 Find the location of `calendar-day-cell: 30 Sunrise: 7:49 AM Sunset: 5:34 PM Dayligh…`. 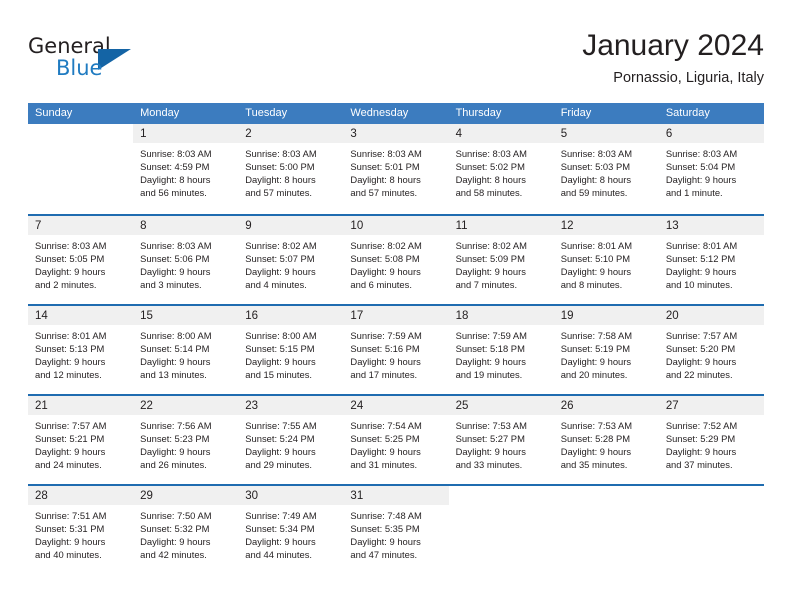

calendar-day-cell: 30 Sunrise: 7:49 AM Sunset: 5:34 PM Dayligh… is located at coordinates (291, 530).